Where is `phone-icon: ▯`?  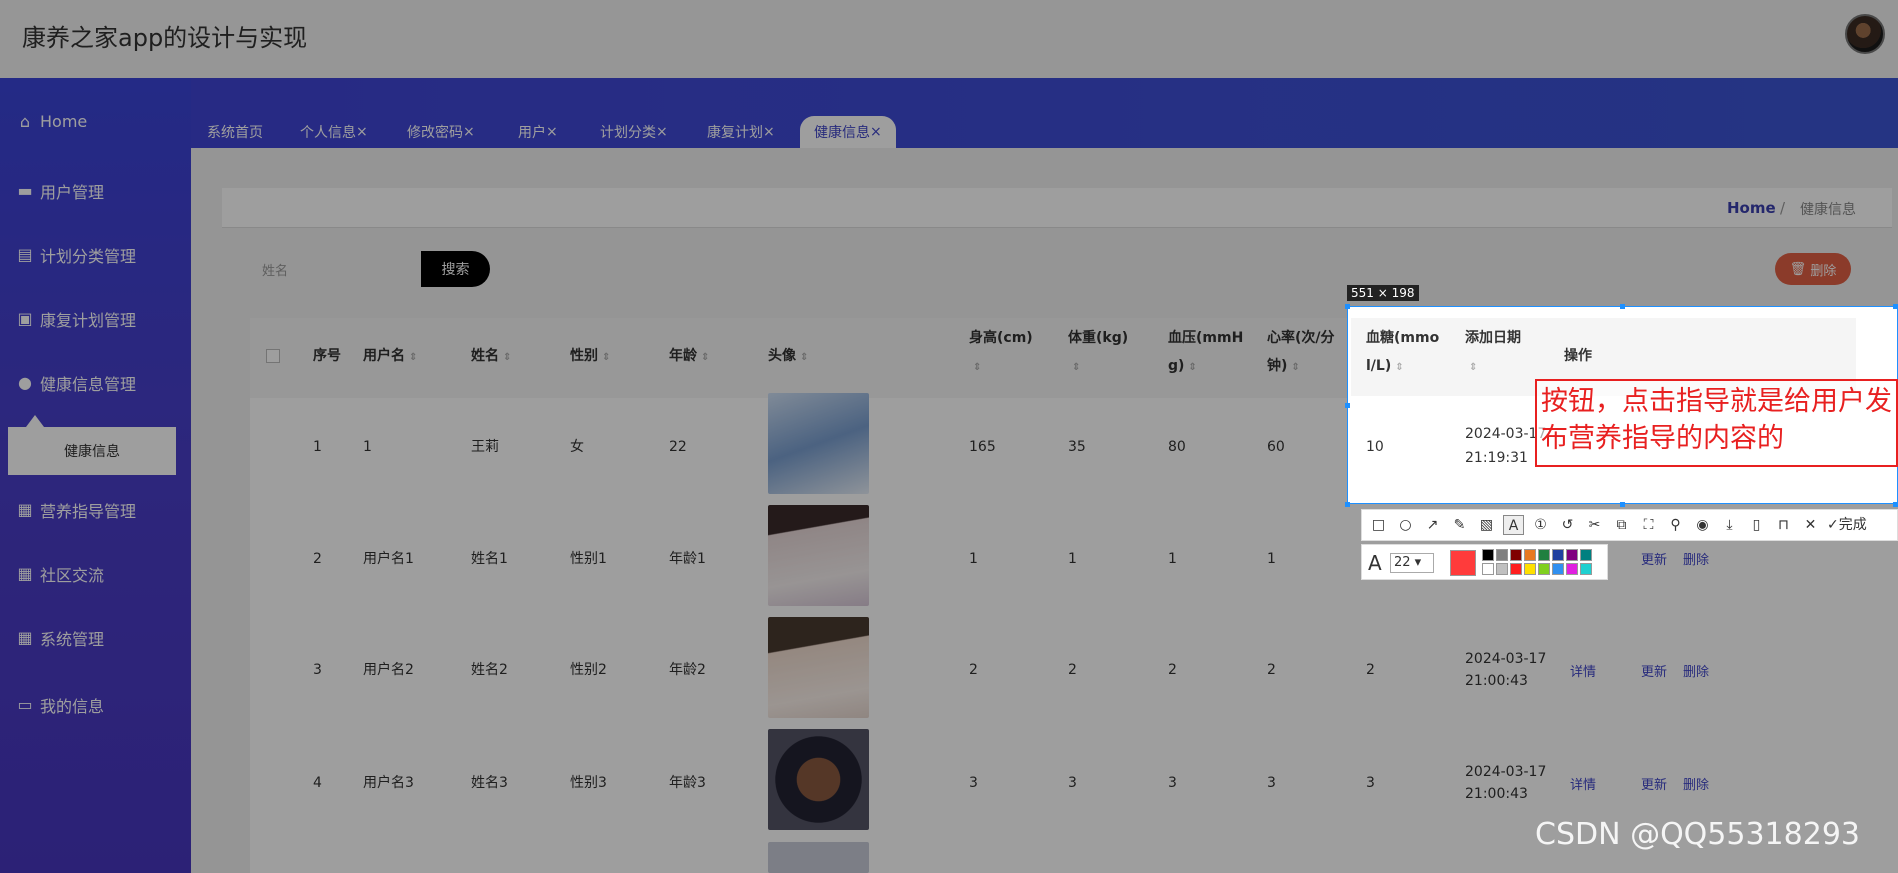 phone-icon: ▯ is located at coordinates (1756, 525).